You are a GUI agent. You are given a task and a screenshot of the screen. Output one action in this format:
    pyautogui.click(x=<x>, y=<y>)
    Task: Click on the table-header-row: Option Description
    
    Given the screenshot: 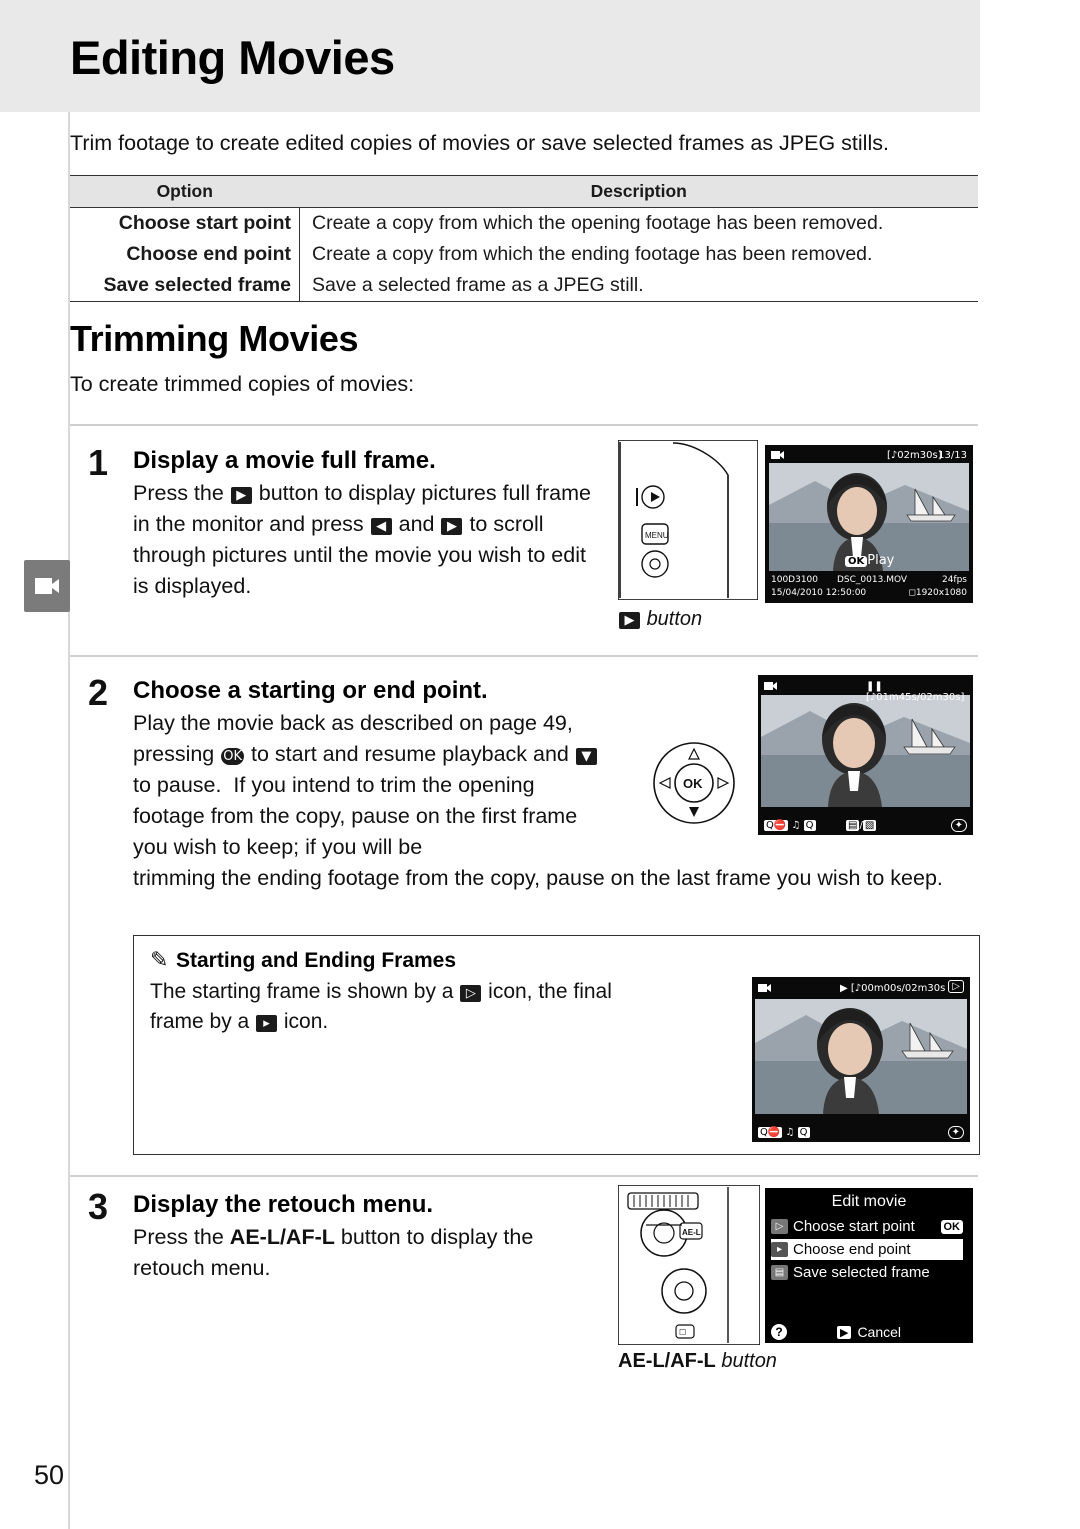 What is the action you would take?
    pyautogui.click(x=524, y=191)
    